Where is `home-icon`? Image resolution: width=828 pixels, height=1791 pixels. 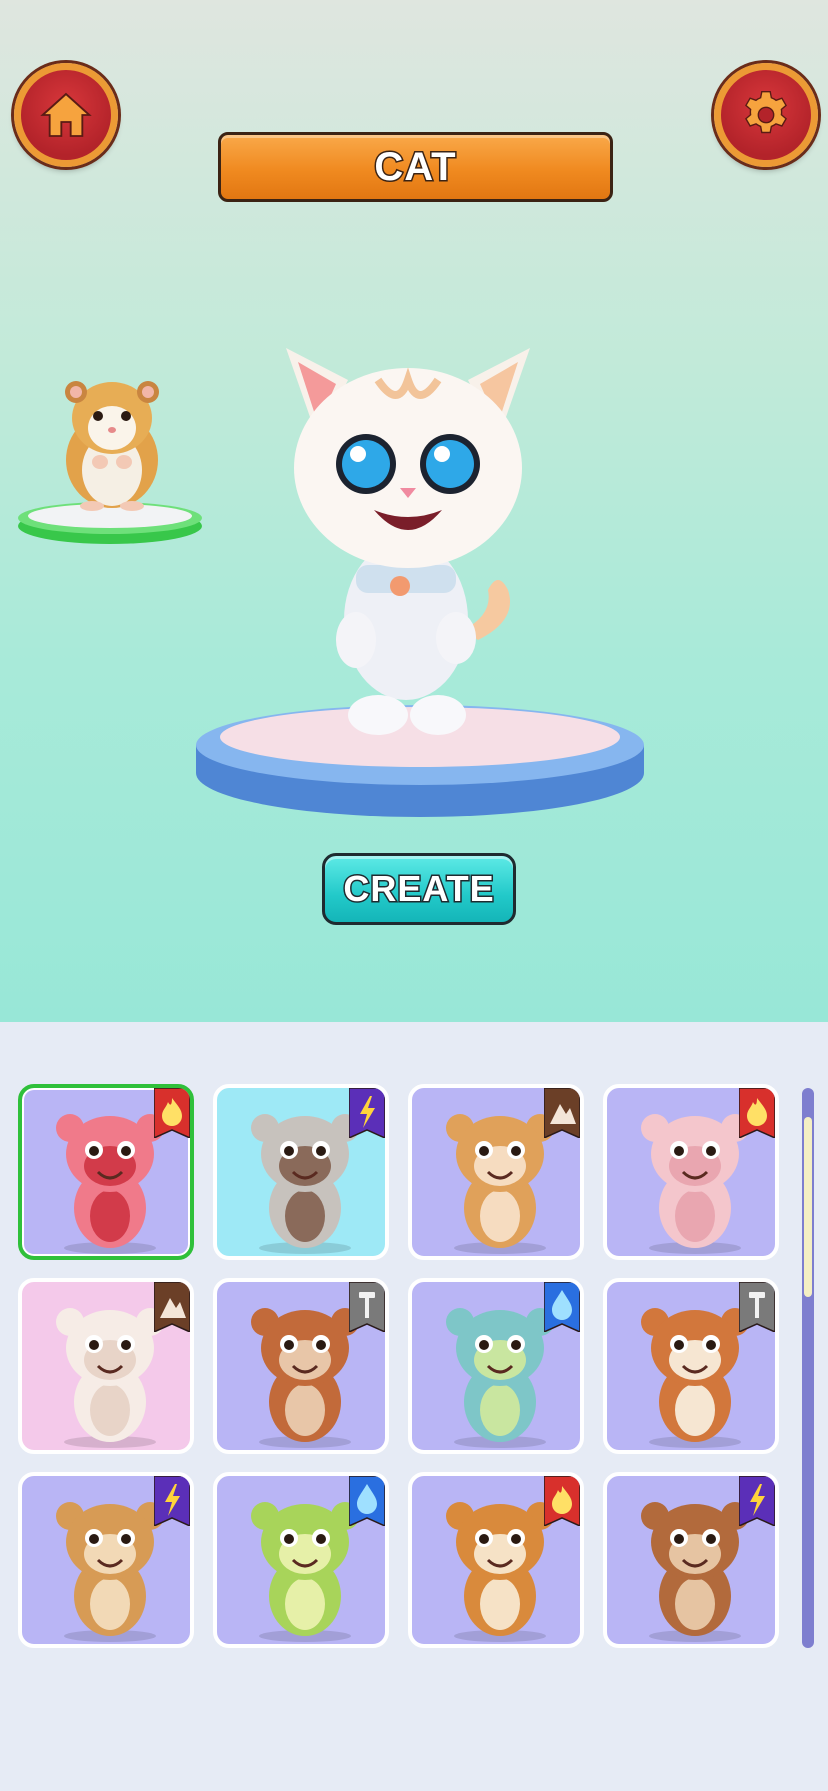 home-icon is located at coordinates (66, 114).